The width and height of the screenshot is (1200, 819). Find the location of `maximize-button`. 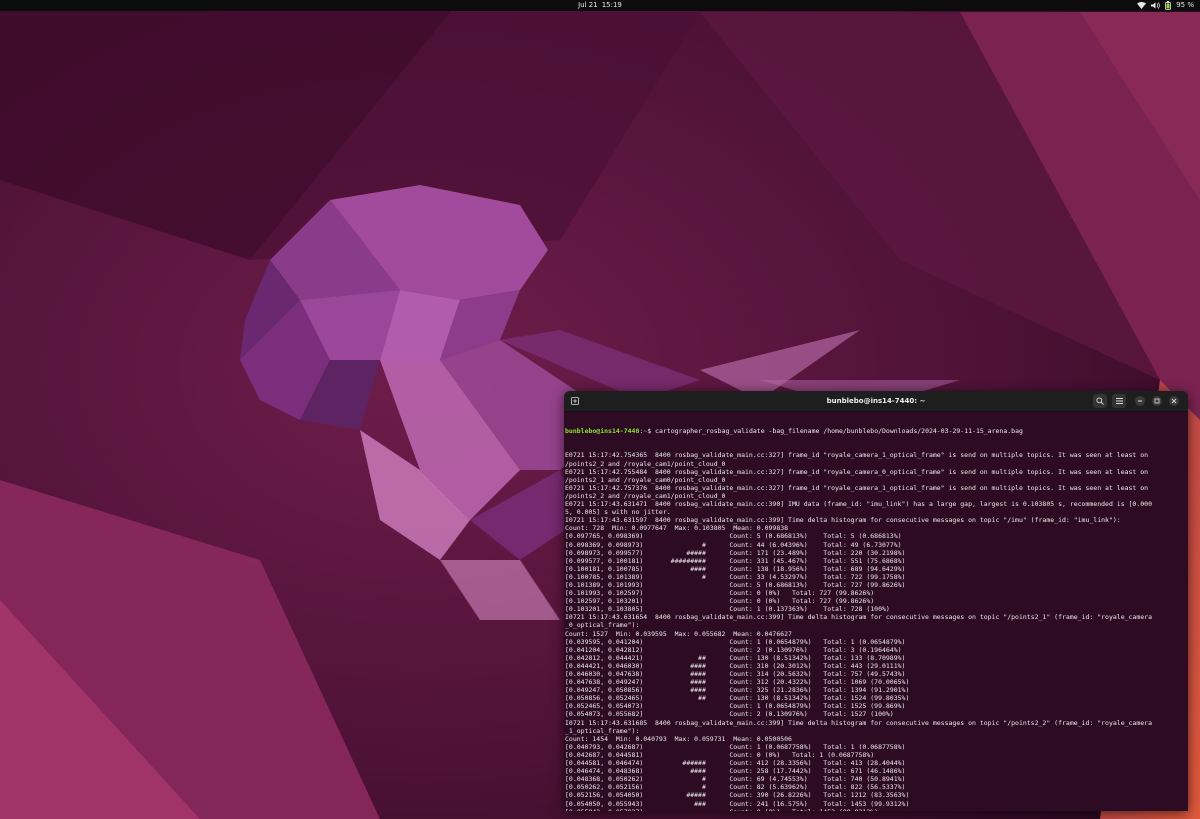

maximize-button is located at coordinates (1157, 401).